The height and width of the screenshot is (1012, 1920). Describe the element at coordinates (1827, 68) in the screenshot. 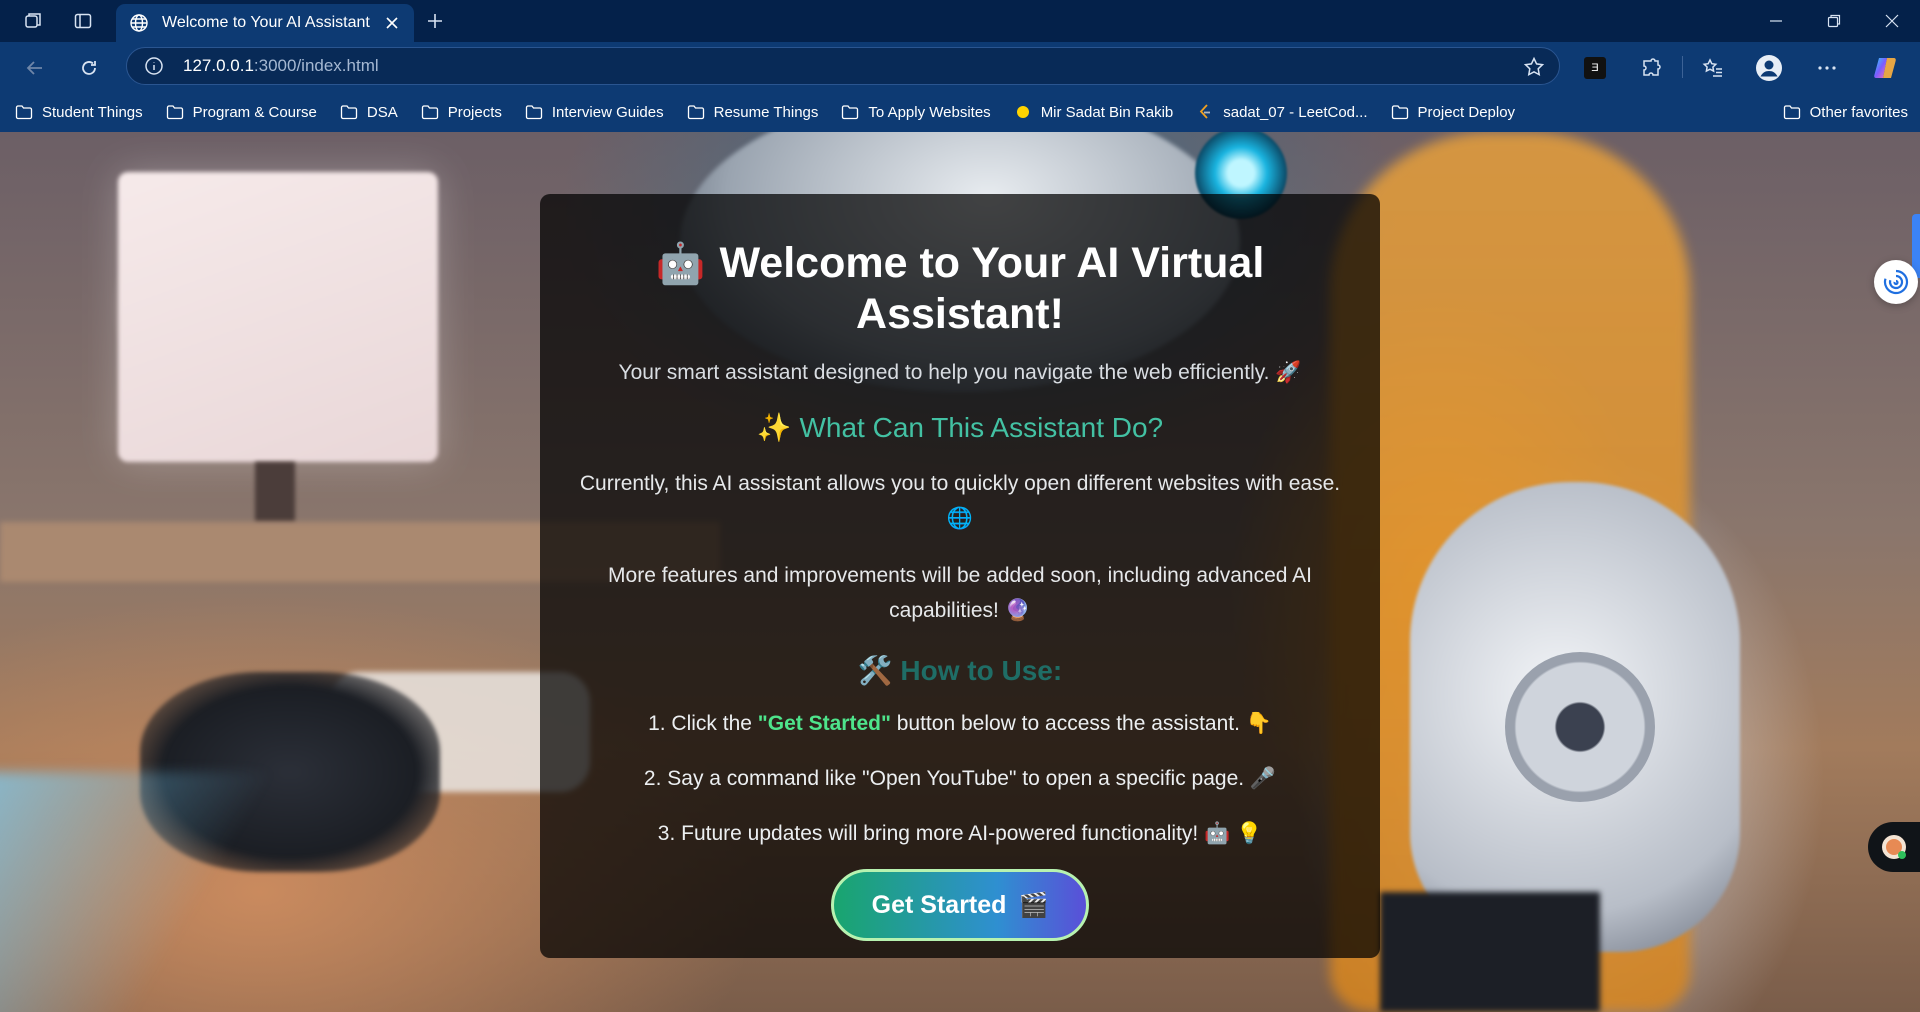

I see `more-options-icon` at that location.